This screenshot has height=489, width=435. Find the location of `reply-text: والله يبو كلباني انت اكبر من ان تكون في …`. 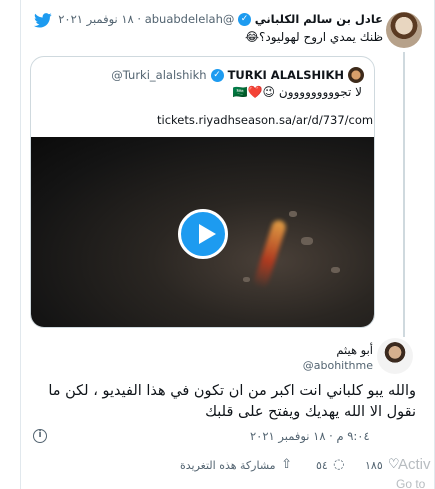

reply-text: والله يبو كلباني انت اكبر من ان تكون في … is located at coordinates (232, 401).